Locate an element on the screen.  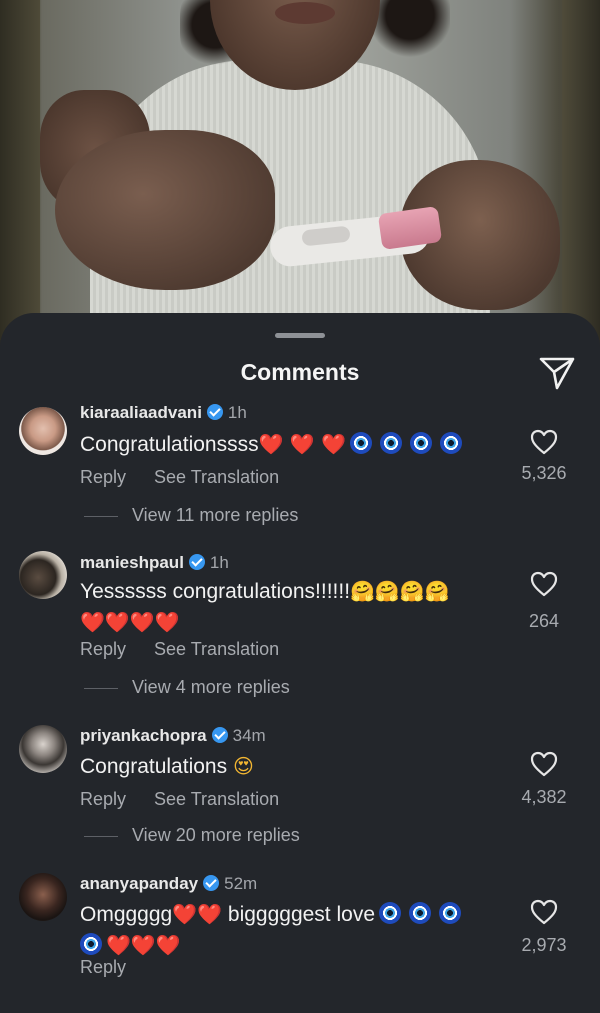
hearts-emoji: ❤️❤️ is located at coordinates (197, 914).